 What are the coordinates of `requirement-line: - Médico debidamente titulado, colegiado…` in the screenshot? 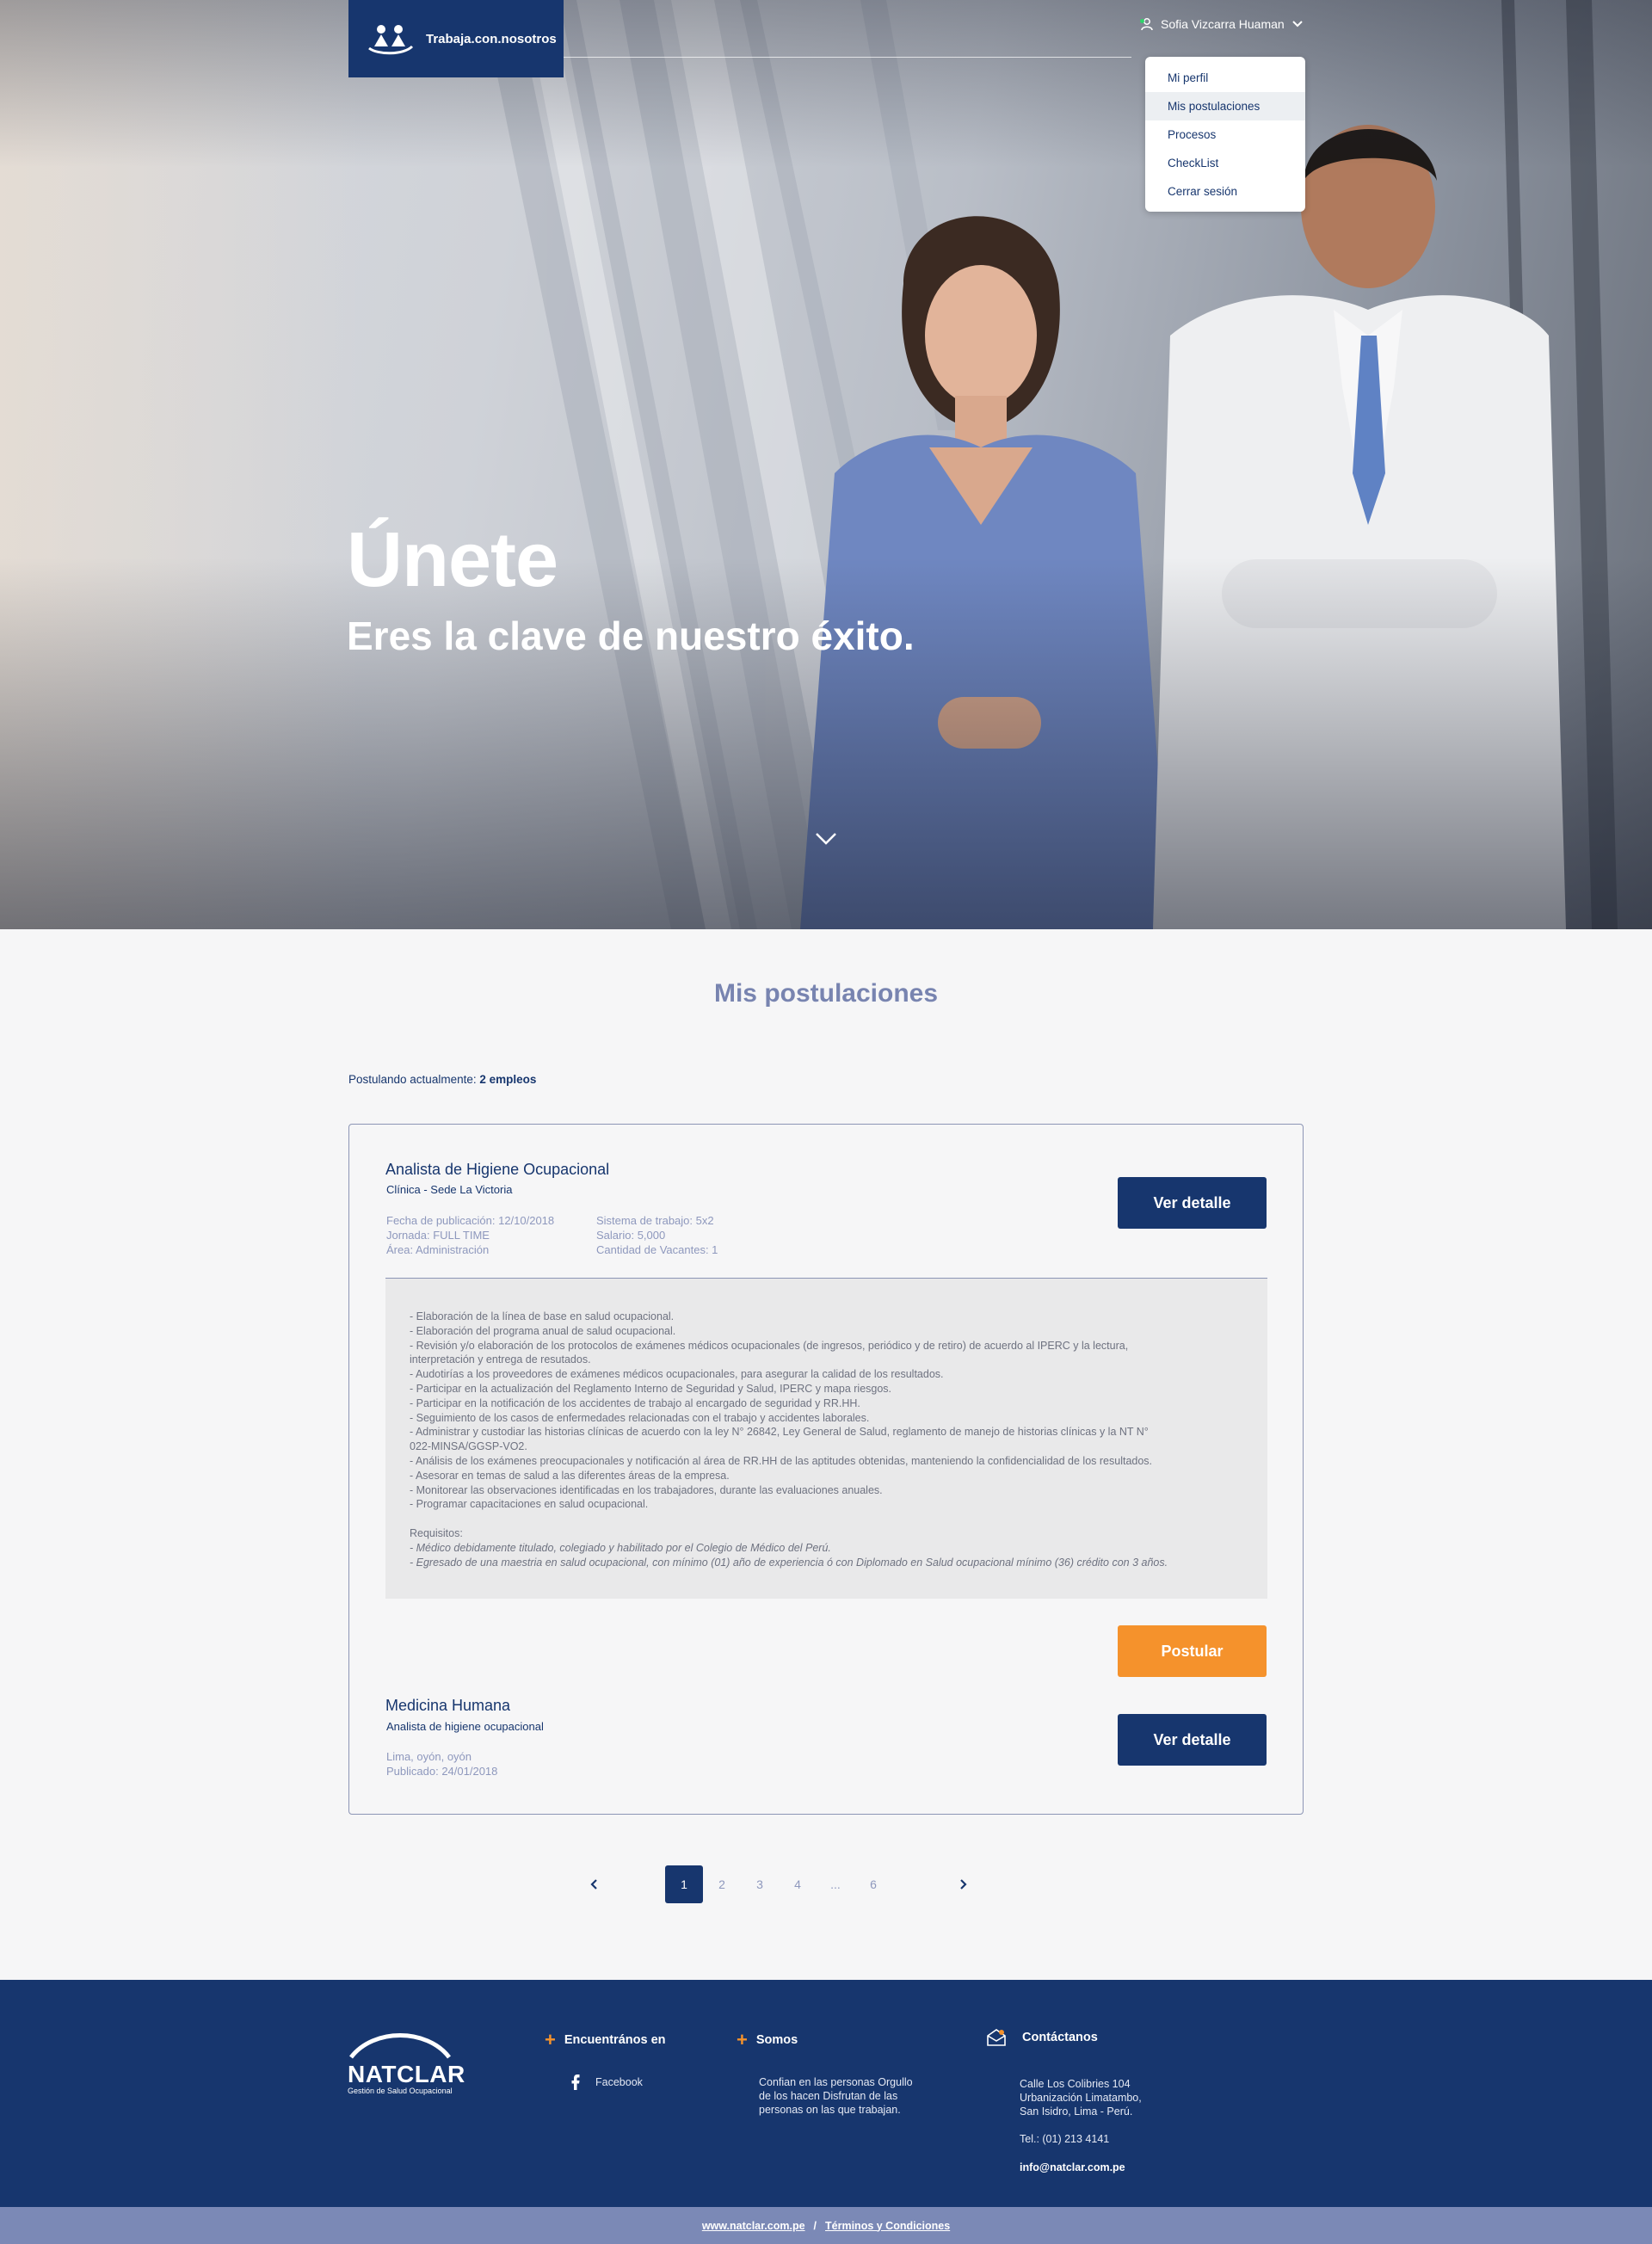 It's located at (620, 1547).